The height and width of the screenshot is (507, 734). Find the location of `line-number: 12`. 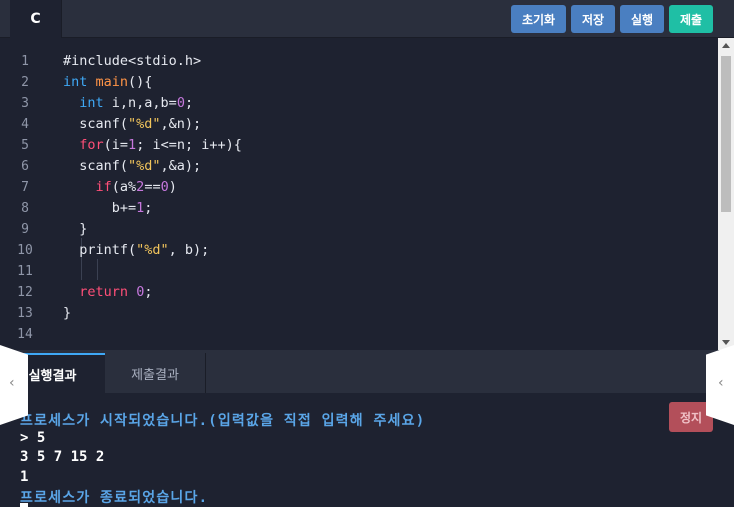

line-number: 12 is located at coordinates (25, 292).